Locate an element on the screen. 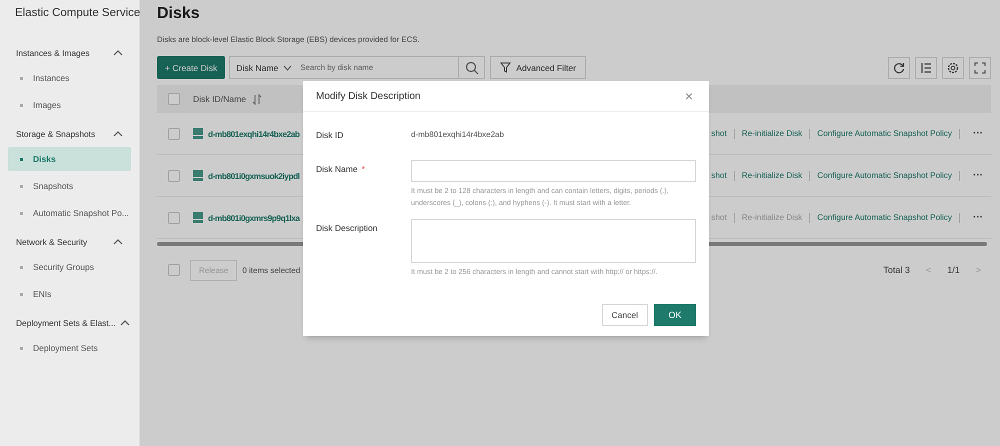 Image resolution: width=1000 pixels, height=446 pixels. ok-button: OK is located at coordinates (675, 315).